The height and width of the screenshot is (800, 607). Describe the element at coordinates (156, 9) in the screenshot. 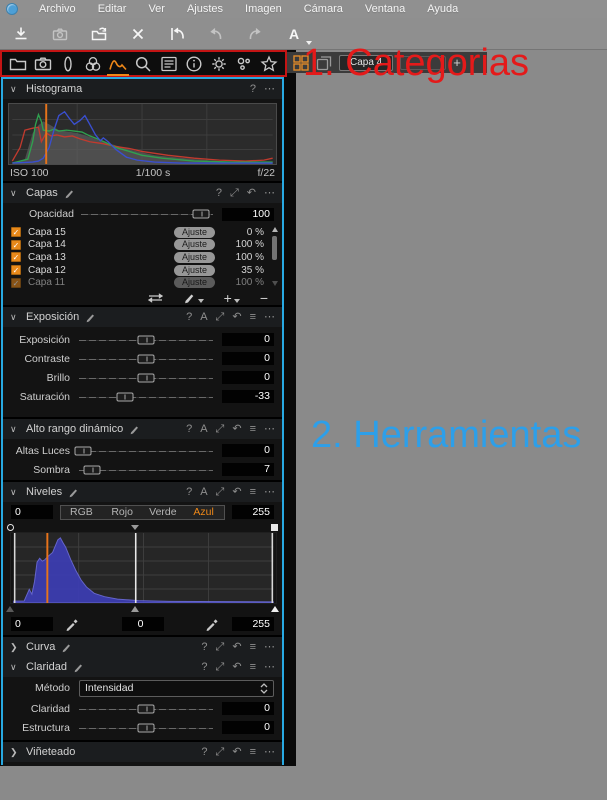

I see `menu-ver: Ver` at that location.